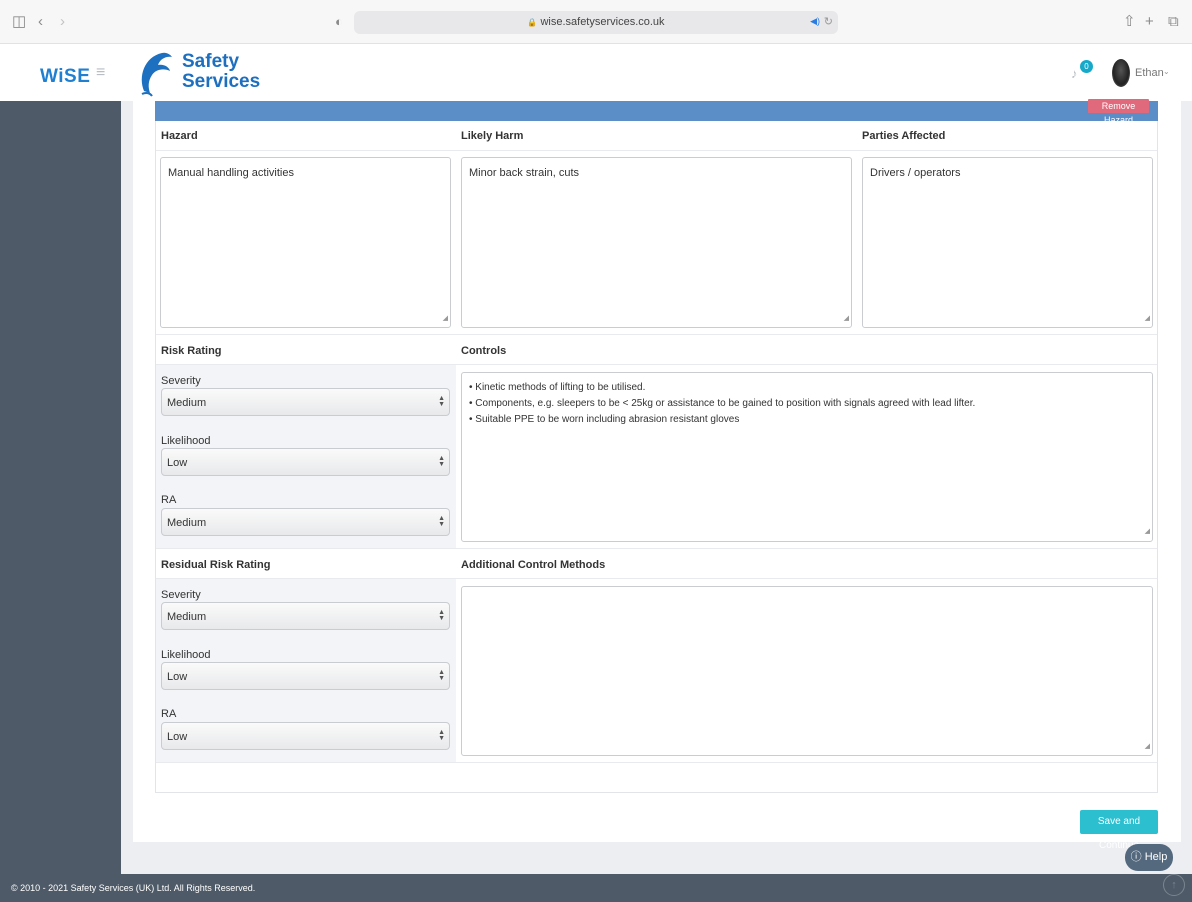  I want to click on dolphin-logo-icon, so click(156, 74).